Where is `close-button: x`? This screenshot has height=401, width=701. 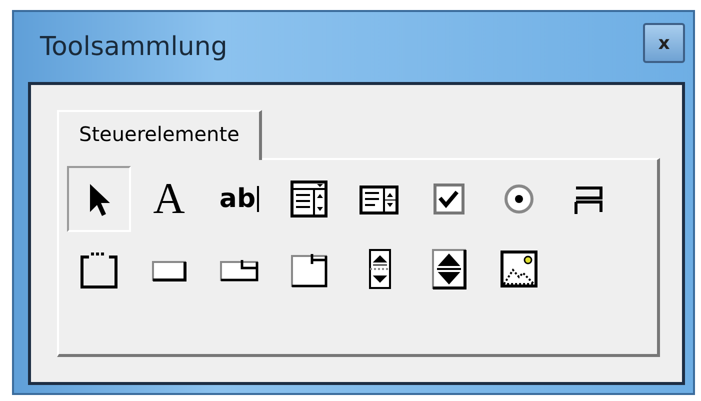 close-button: x is located at coordinates (664, 43).